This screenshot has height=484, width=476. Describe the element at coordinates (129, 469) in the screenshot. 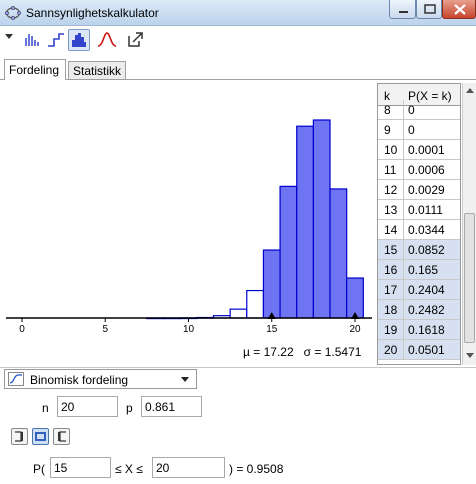

I see `interval-operator: ≤ X ≤` at that location.